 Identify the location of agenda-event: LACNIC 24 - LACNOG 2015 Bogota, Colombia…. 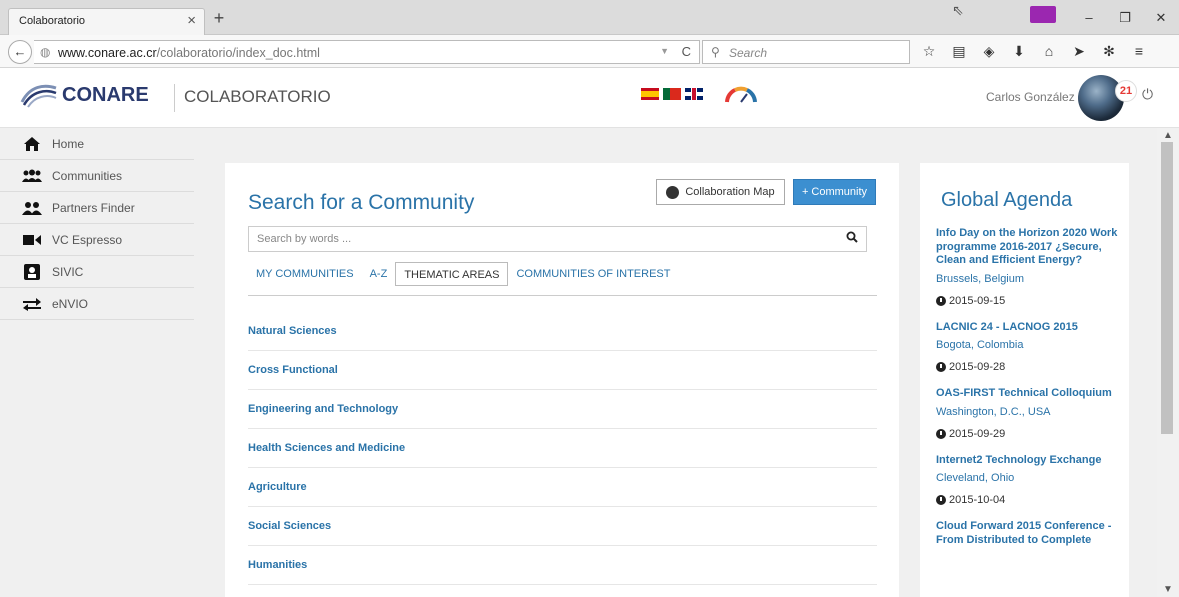
(1029, 347).